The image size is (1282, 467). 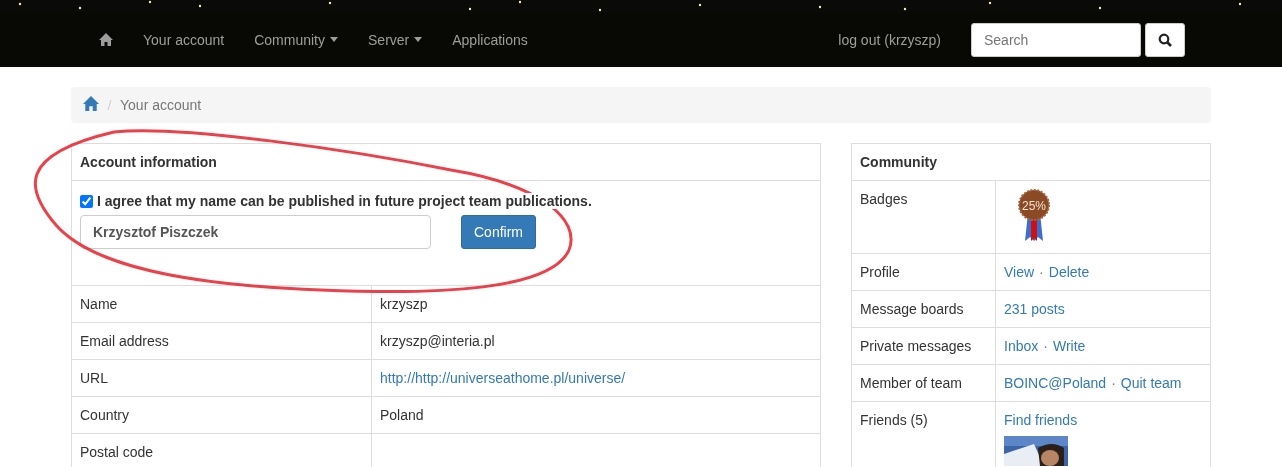 I want to click on row-label: URL, so click(x=94, y=378).